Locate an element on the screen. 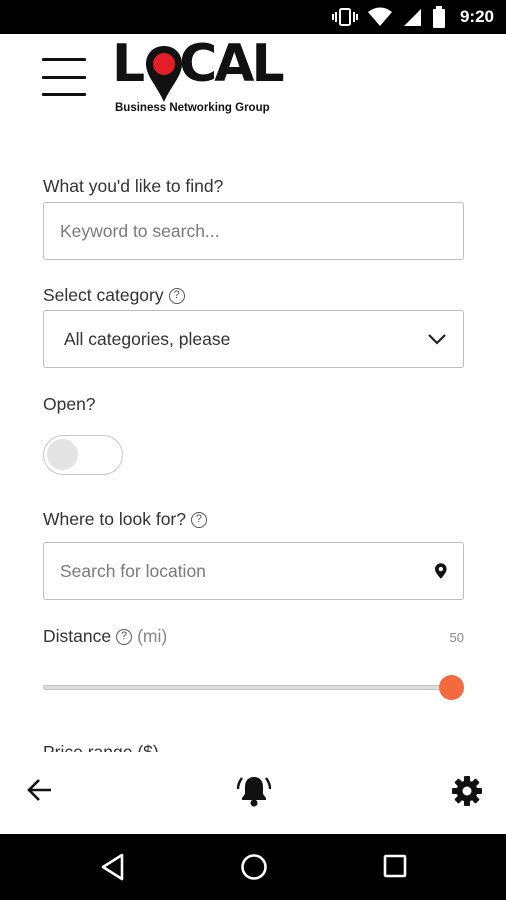 This screenshot has height=900, width=506. wifi-icon is located at coordinates (379, 17).